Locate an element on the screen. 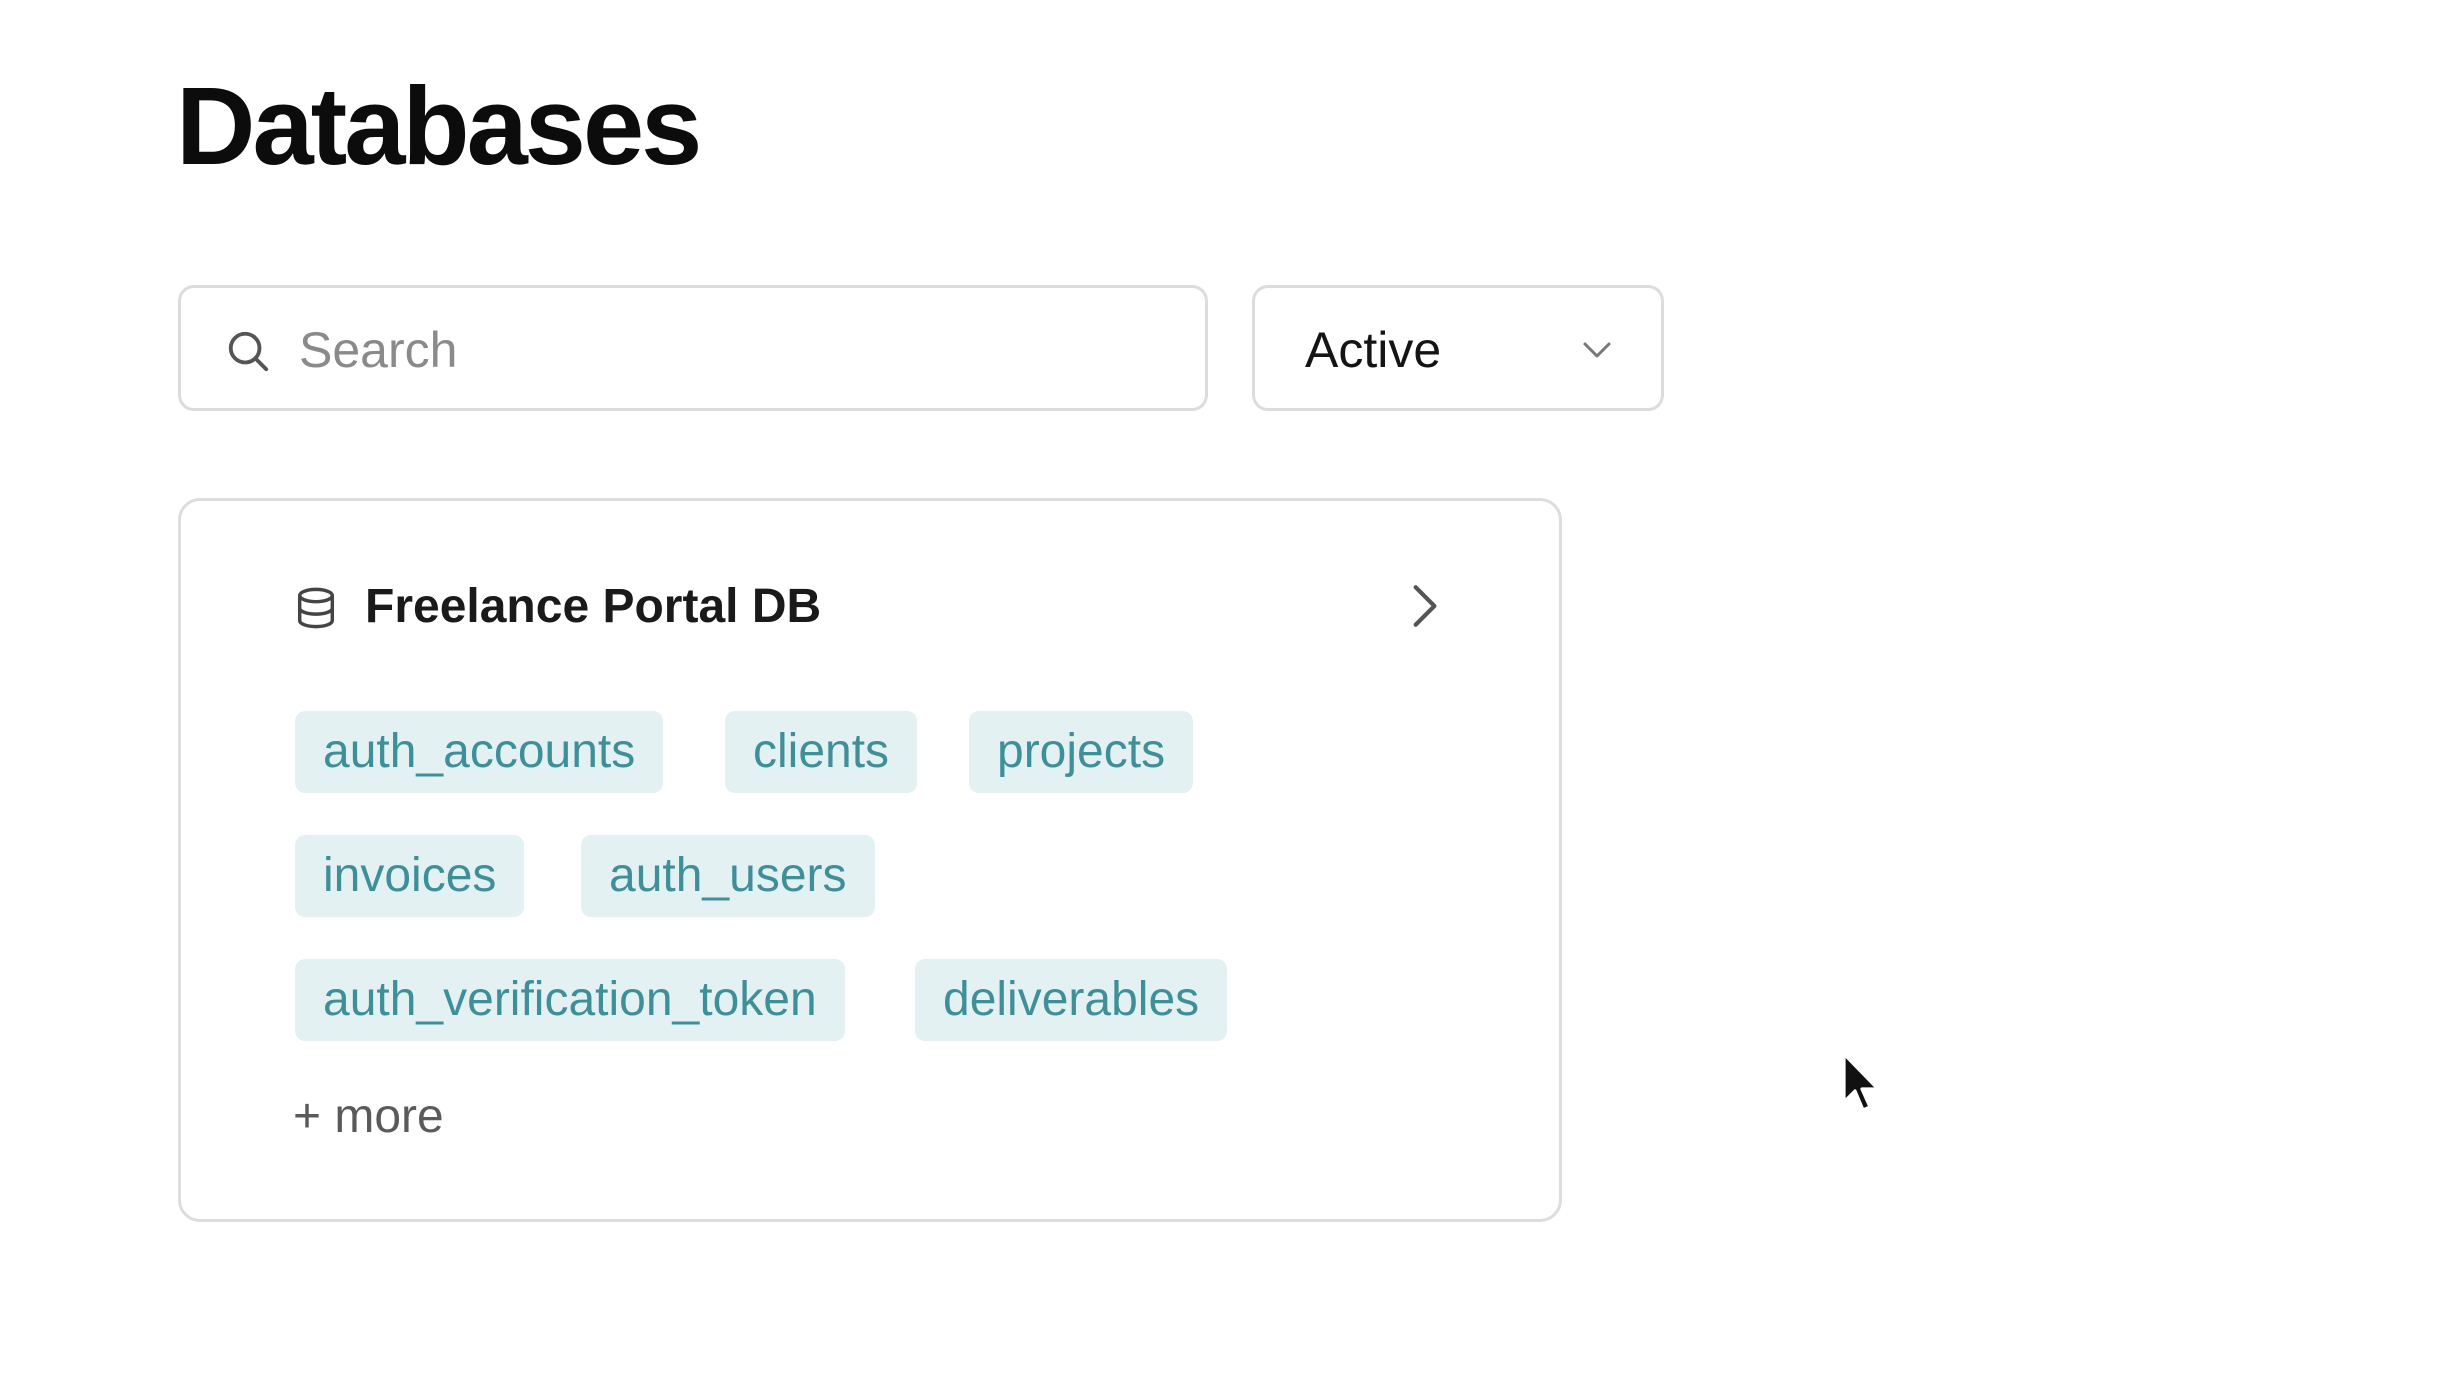 The width and height of the screenshot is (2464, 1392). table-tag: auth_accounts is located at coordinates (479, 752).